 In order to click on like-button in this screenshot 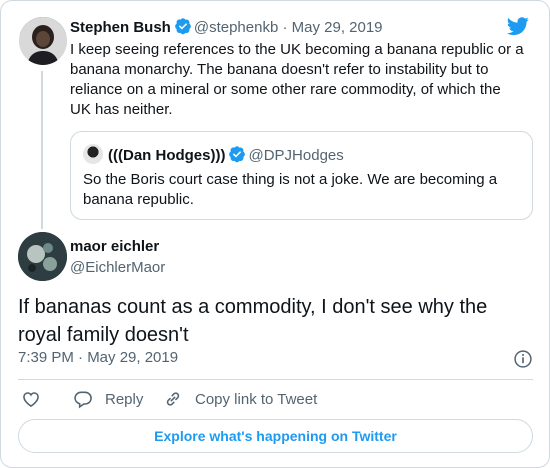, I will do `click(37, 399)`.